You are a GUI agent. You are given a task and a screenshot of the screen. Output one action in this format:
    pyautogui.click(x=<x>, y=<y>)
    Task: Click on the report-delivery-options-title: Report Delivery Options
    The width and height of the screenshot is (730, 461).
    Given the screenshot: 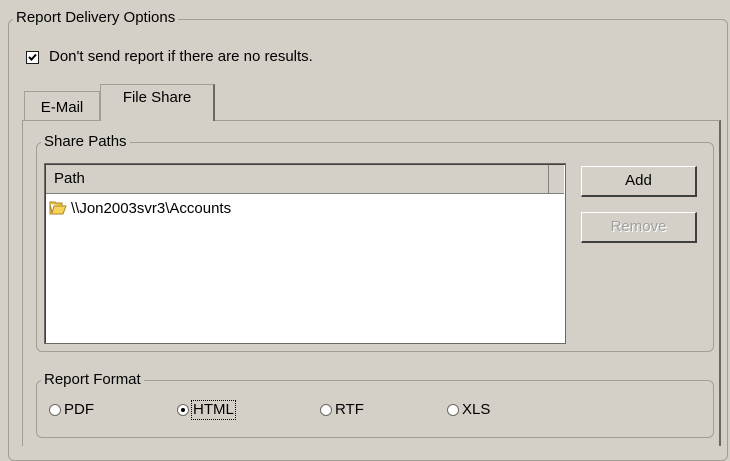 What is the action you would take?
    pyautogui.click(x=96, y=18)
    